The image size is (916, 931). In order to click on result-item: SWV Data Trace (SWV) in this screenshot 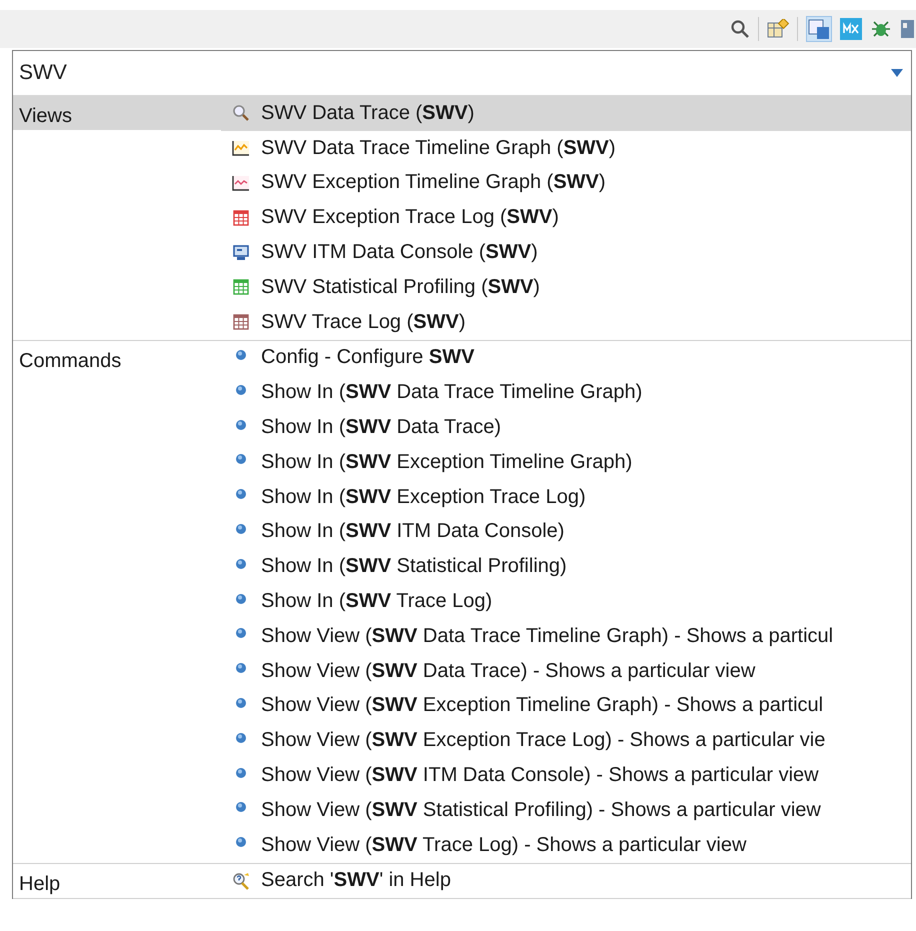, I will do `click(566, 113)`.